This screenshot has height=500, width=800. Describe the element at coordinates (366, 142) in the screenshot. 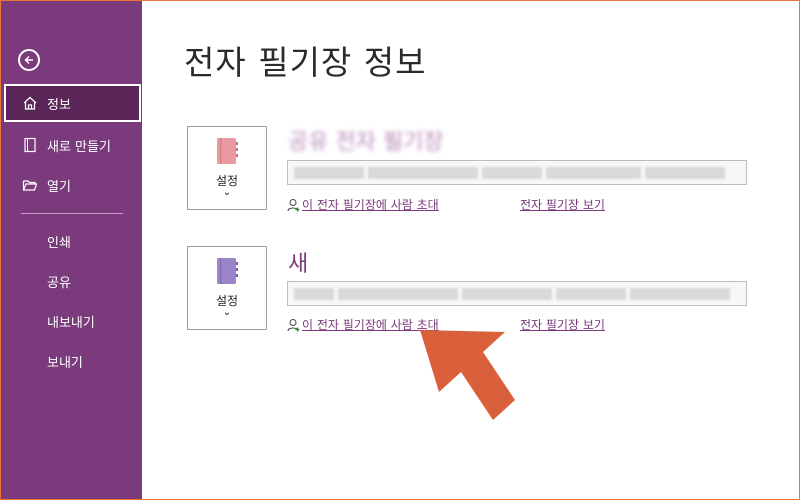

I see `notebook-name: 공유 전자 필기장` at that location.